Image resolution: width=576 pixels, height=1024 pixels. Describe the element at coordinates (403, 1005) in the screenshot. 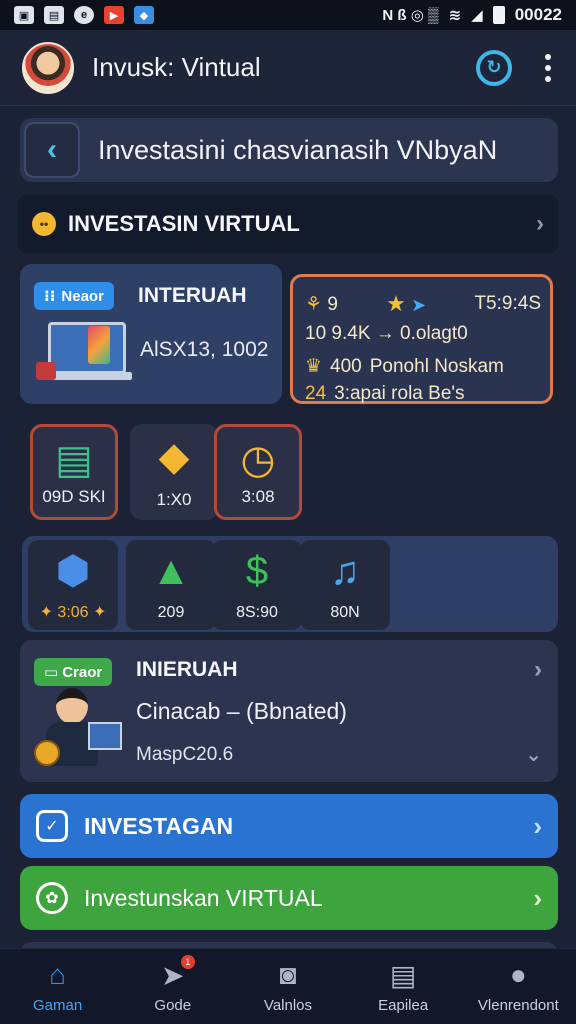

I see `nav-label: Eapilea` at that location.